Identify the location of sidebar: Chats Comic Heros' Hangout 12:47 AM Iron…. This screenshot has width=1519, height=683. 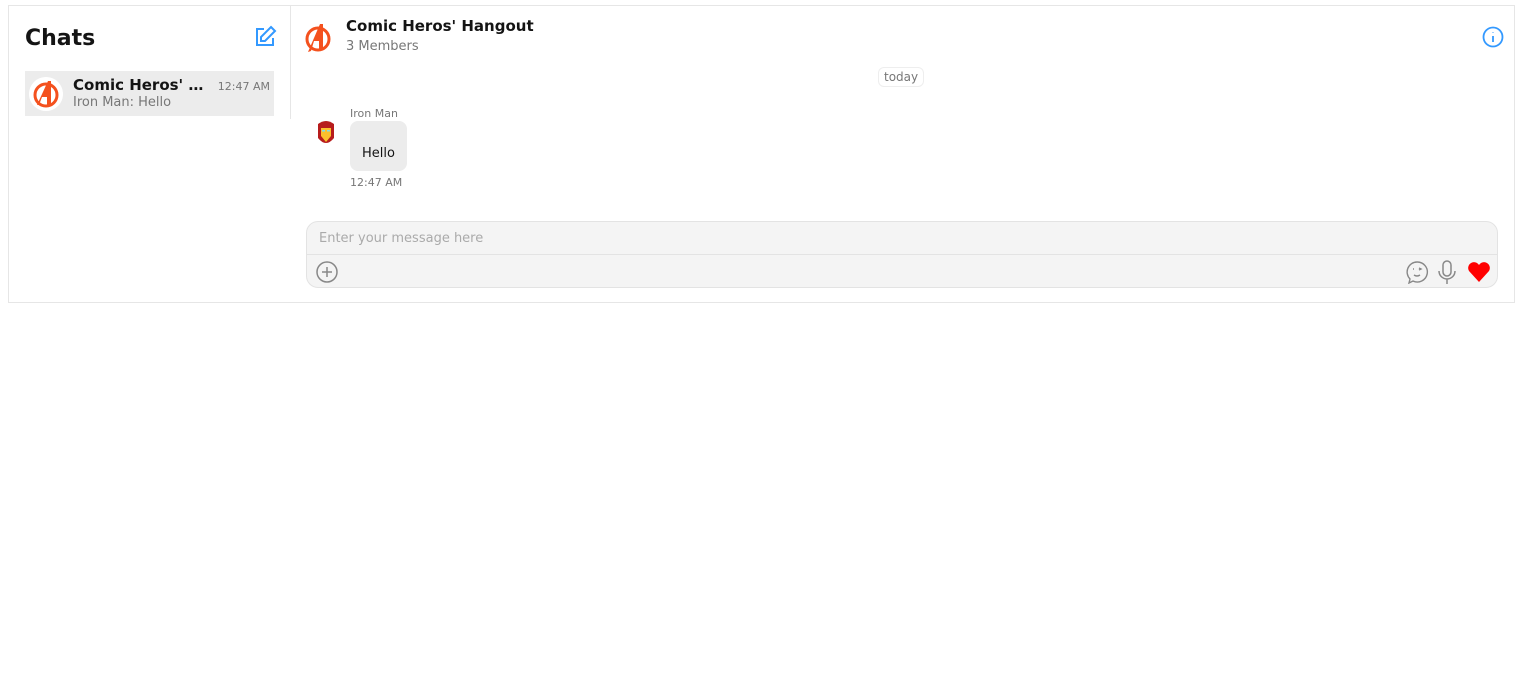
(150, 62).